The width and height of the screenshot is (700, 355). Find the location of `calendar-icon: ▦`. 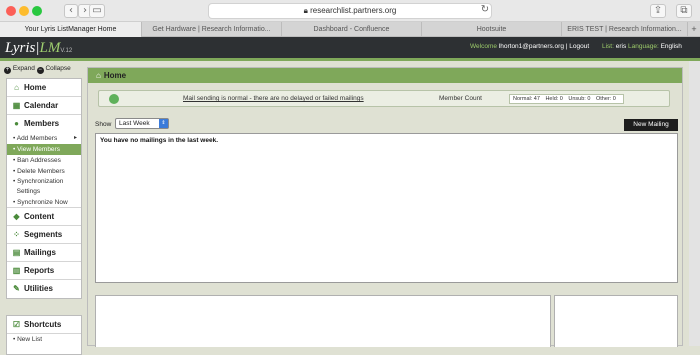

calendar-icon: ▦ is located at coordinates (16, 105).